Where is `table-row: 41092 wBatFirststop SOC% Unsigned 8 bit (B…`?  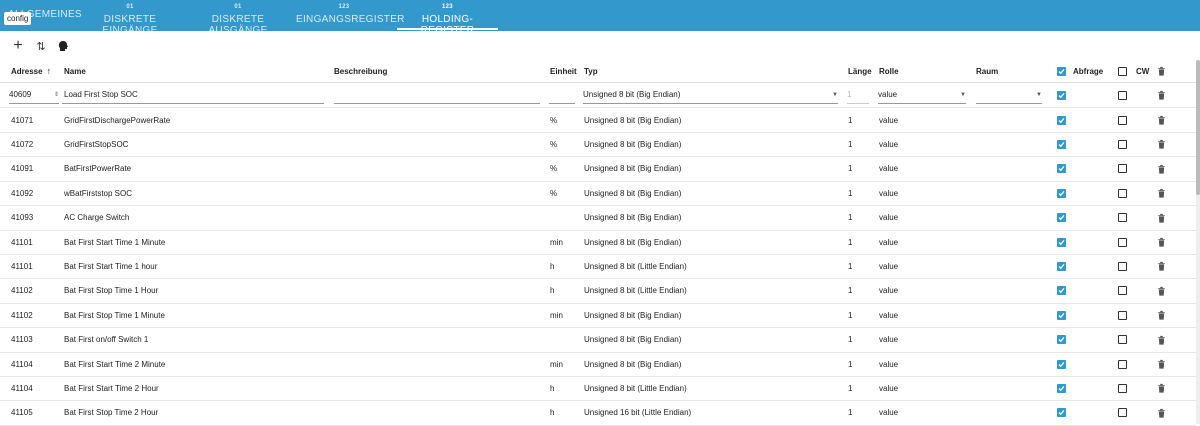 table-row: 41092 wBatFirststop SOC% Unsigned 8 bit (B… is located at coordinates (598, 194).